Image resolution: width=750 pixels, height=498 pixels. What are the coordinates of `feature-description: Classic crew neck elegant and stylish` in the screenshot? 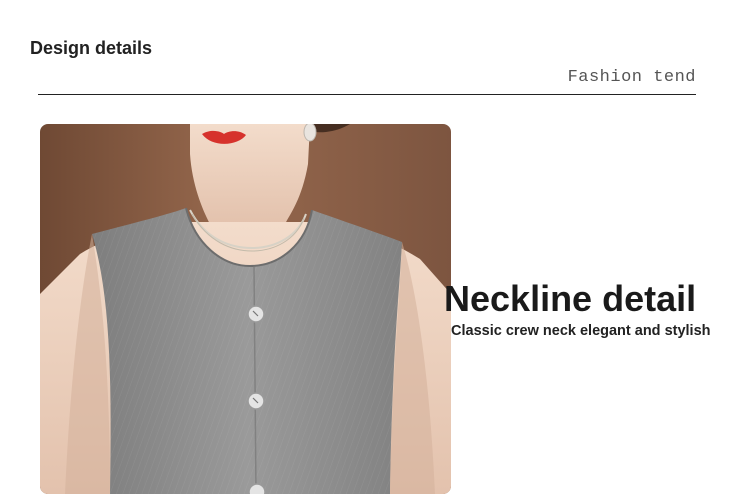 It's located at (581, 331).